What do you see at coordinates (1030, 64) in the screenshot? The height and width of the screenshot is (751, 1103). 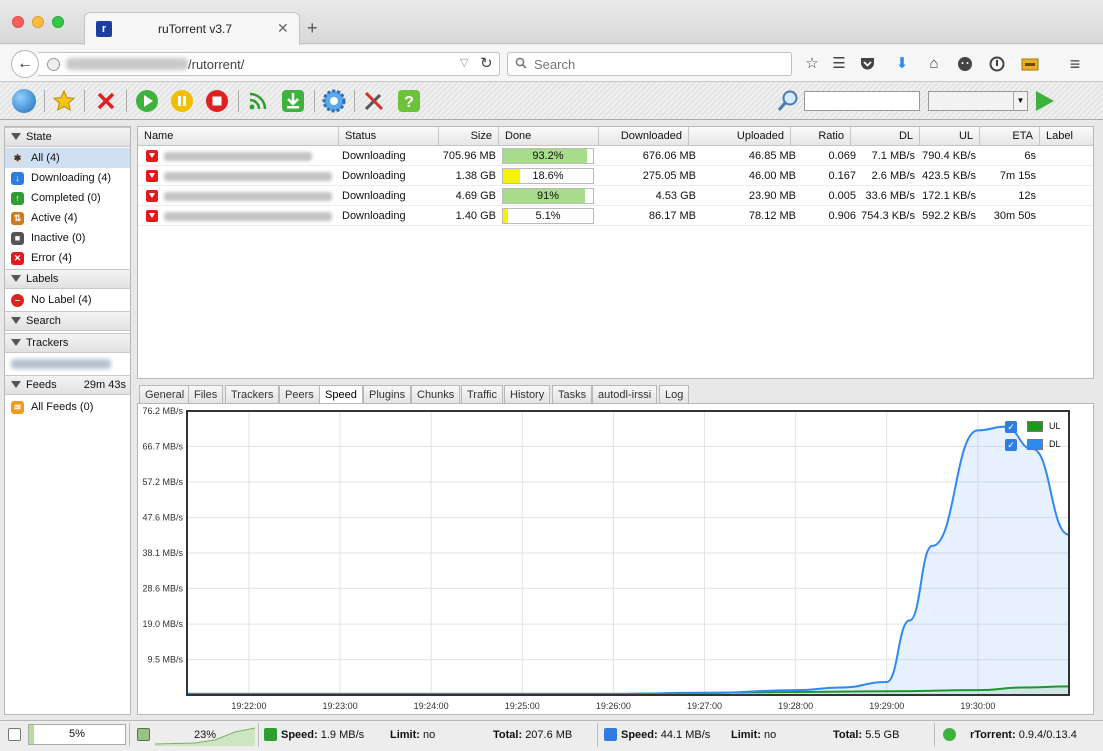 I see `extension-icon` at bounding box center [1030, 64].